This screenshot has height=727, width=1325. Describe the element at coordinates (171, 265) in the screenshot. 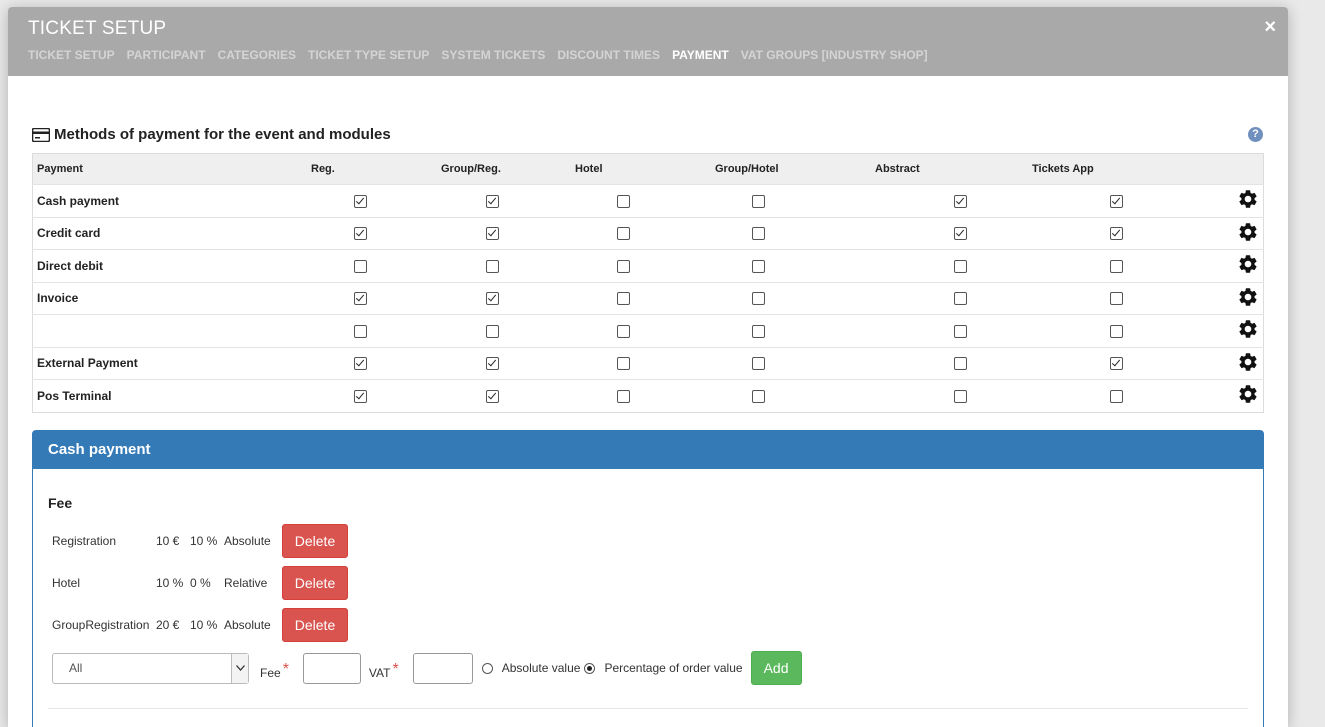

I see `payment-method-name: Direct debit` at that location.